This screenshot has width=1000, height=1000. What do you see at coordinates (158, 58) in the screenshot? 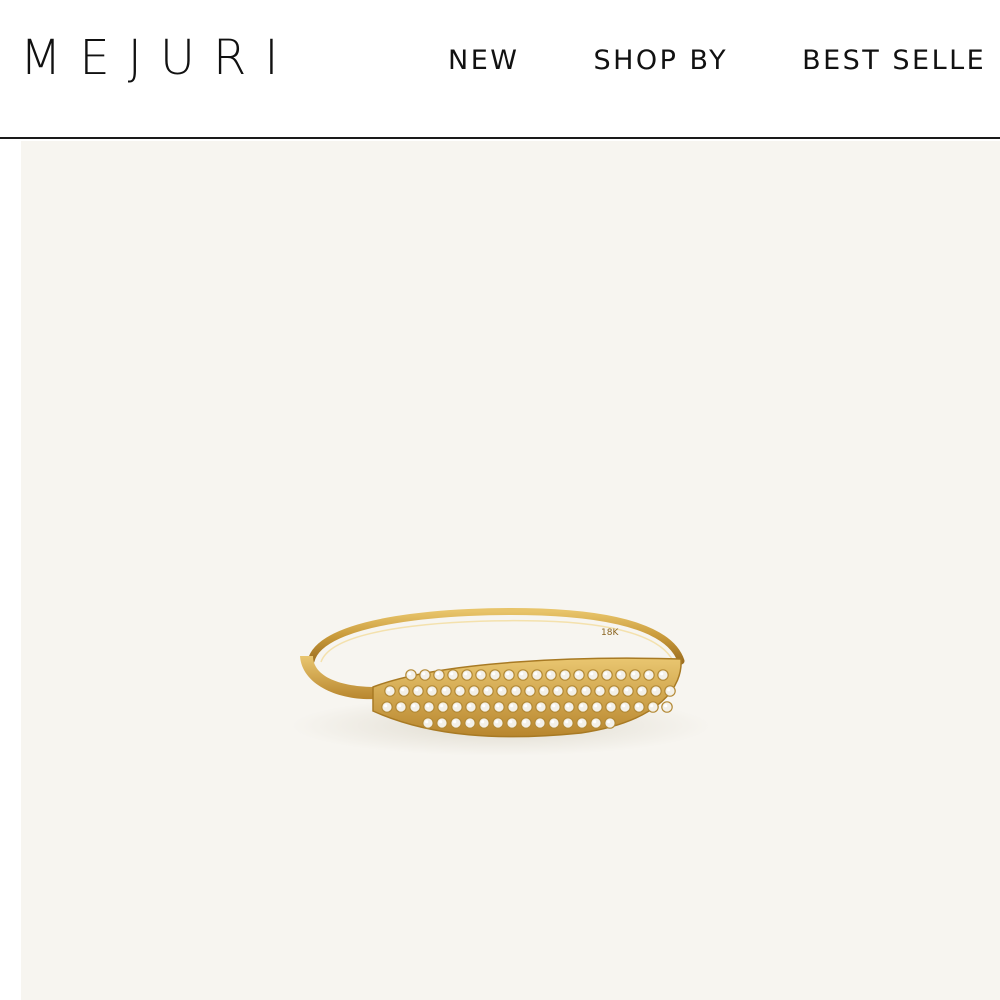
I see `brand-logo: MEJURI` at bounding box center [158, 58].